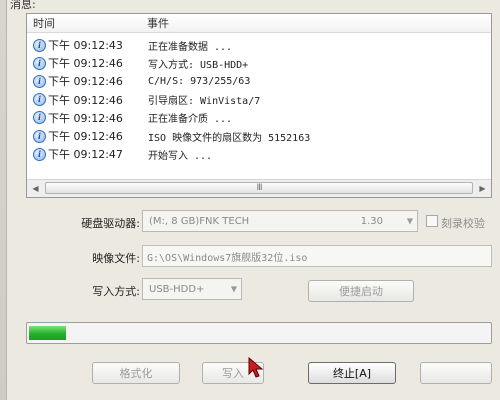 This screenshot has height=400, width=500. What do you see at coordinates (198, 65) in the screenshot?
I see `log-event: 写入方式: USB-HDD+` at bounding box center [198, 65].